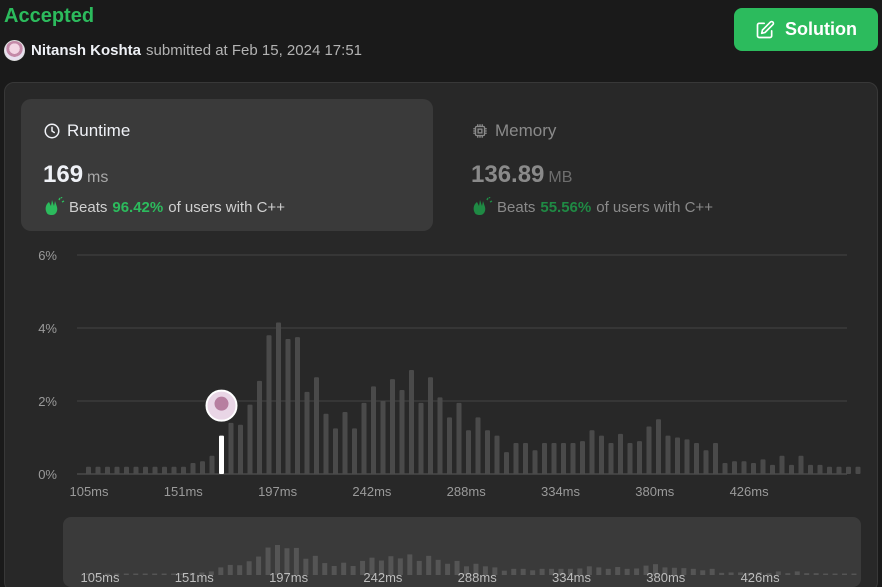 Image resolution: width=882 pixels, height=587 pixels. Describe the element at coordinates (221, 454) in the screenshot. I see `highlight-bar` at that location.